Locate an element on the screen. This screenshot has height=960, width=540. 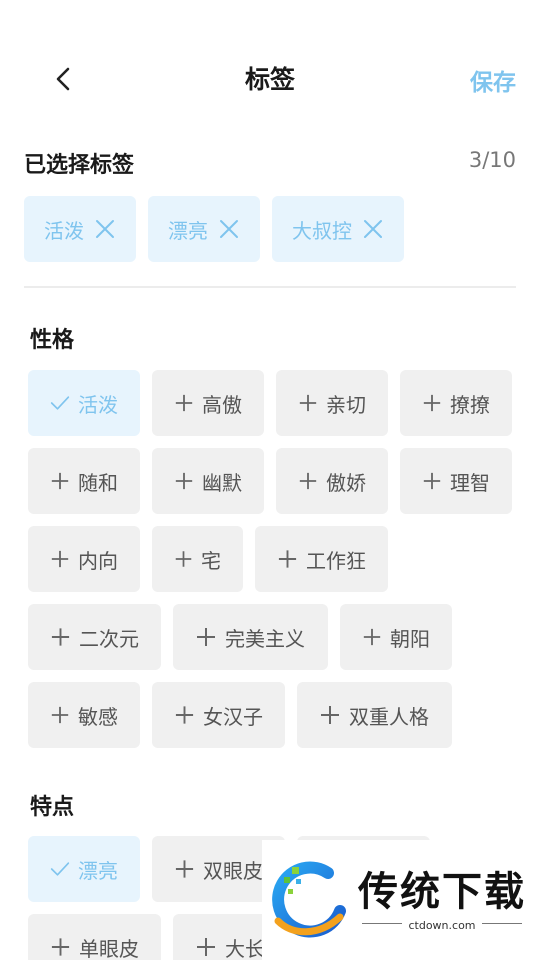
page-title: 标签 is located at coordinates (269, 79).